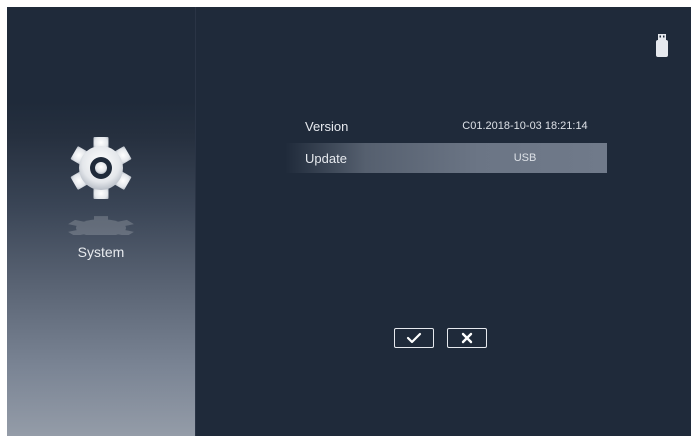 This screenshot has height=436, width=691. What do you see at coordinates (662, 46) in the screenshot?
I see `usb-drive-icon` at bounding box center [662, 46].